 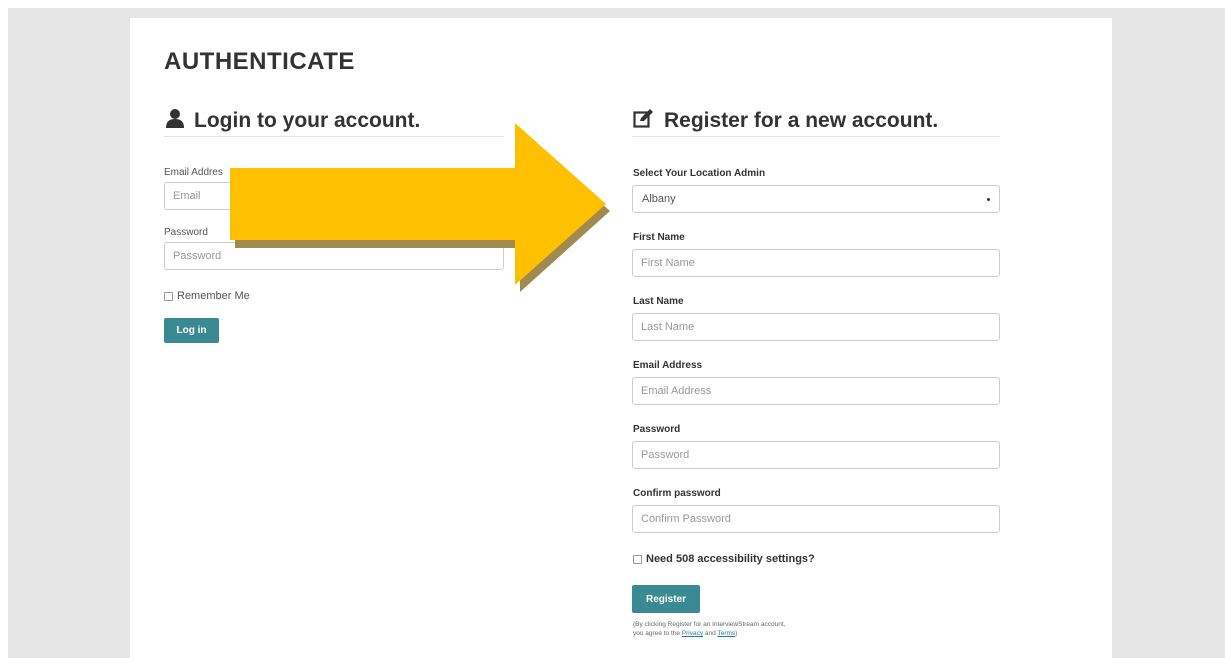 I want to click on register-heading: Register for a new account., so click(x=785, y=121).